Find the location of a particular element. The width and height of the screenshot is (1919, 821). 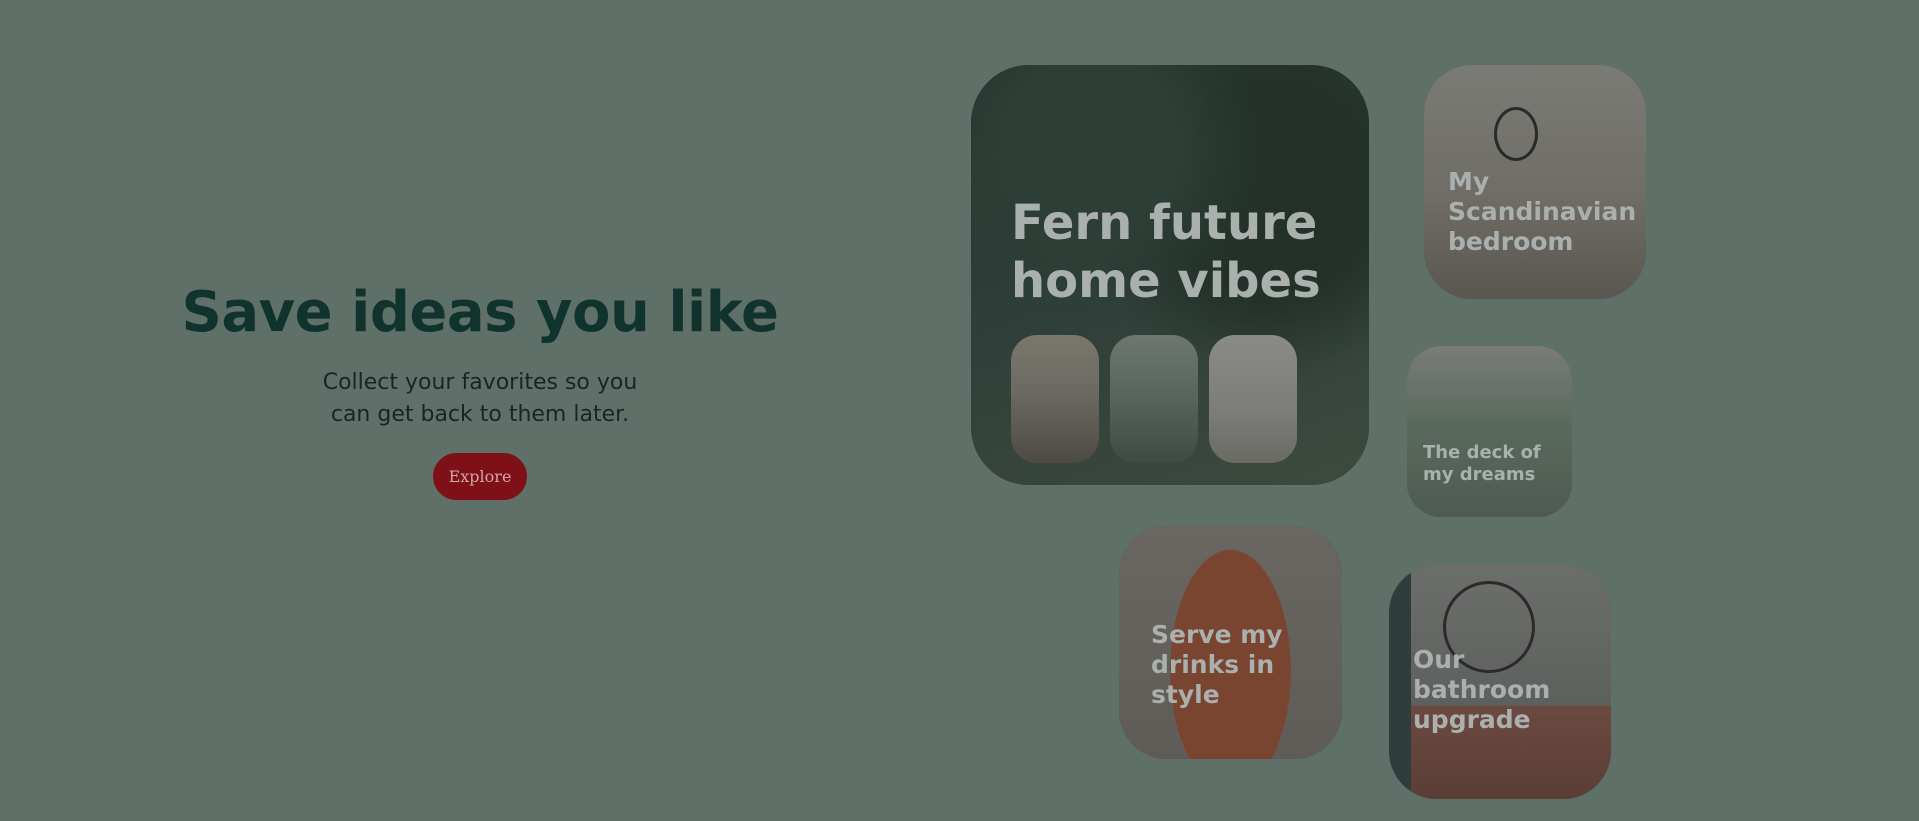

board-card-bathroom: Our bathroom upgrade is located at coordinates (1500, 682).